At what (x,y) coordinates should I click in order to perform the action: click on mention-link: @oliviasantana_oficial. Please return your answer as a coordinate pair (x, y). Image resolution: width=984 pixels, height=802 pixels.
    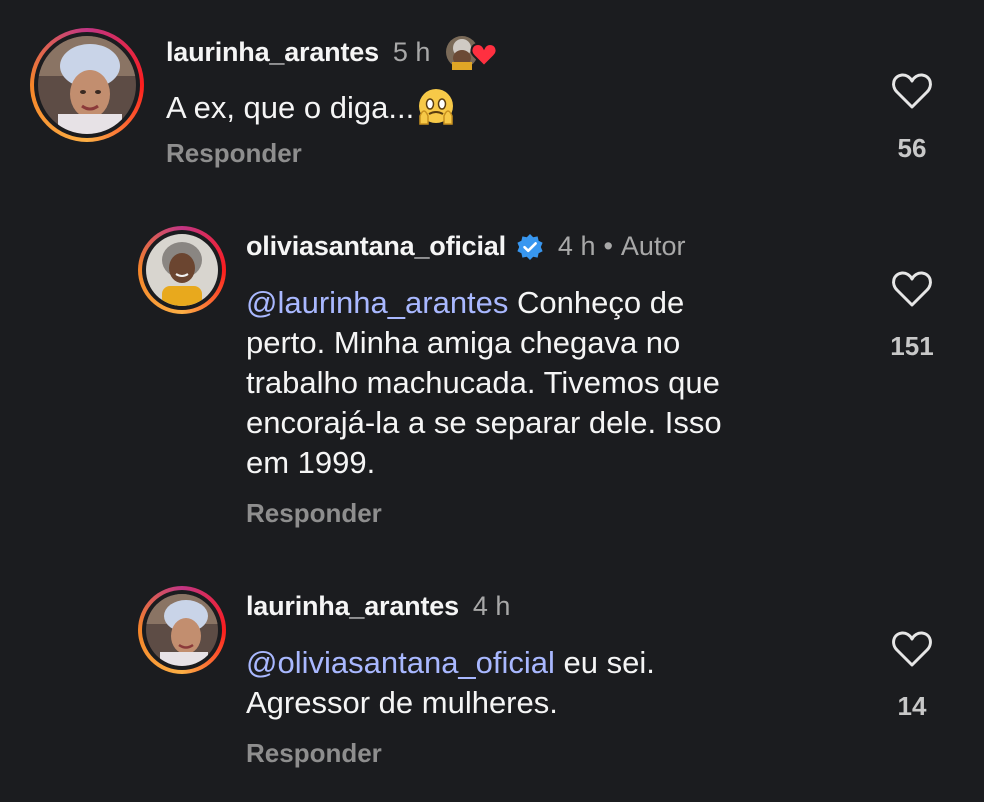
    Looking at the image, I should click on (400, 662).